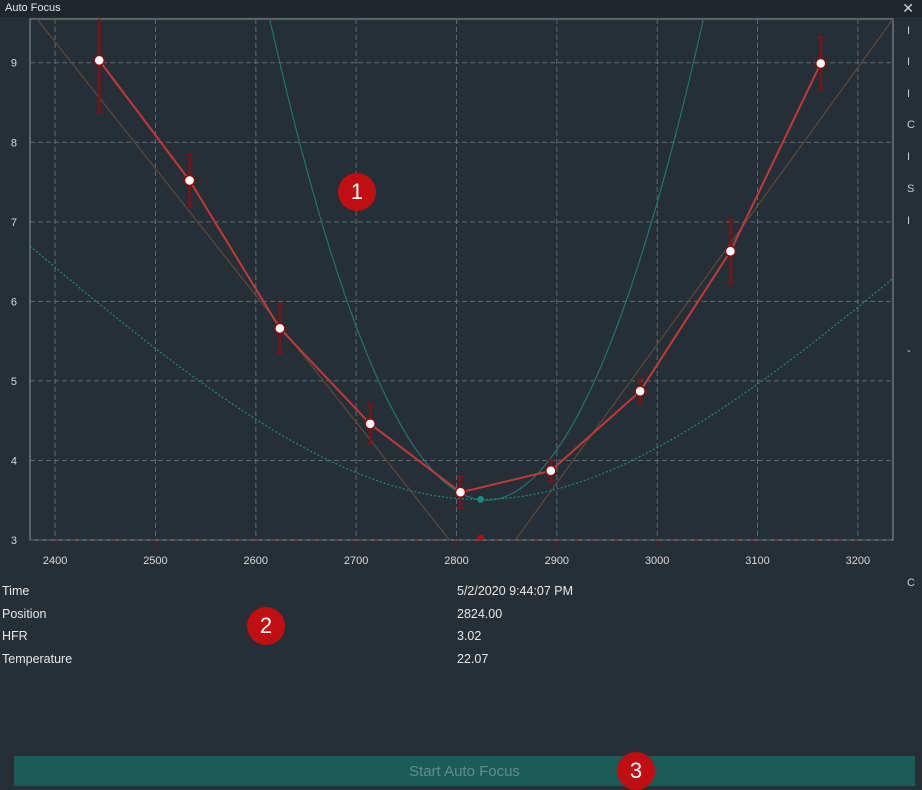  I want to click on title-bar: Auto Focus ✕, so click(461, 8).